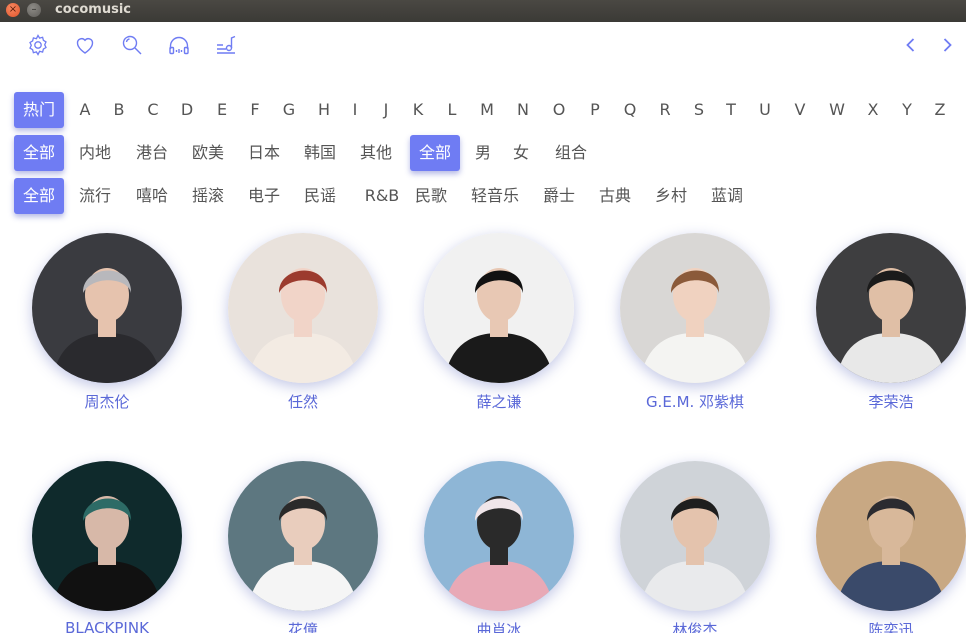 This screenshot has height=633, width=966. Describe the element at coordinates (523, 110) in the screenshot. I see `letter-filter-n: N` at that location.